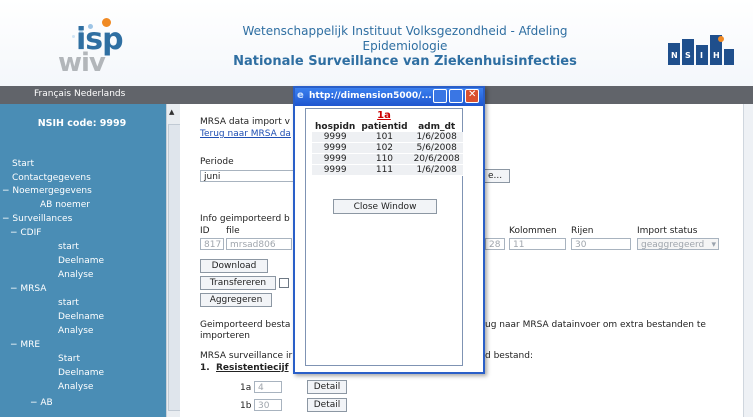 The width and height of the screenshot is (753, 417). What do you see at coordinates (385, 206) in the screenshot?
I see `close-window-link-button: Close Window` at bounding box center [385, 206].